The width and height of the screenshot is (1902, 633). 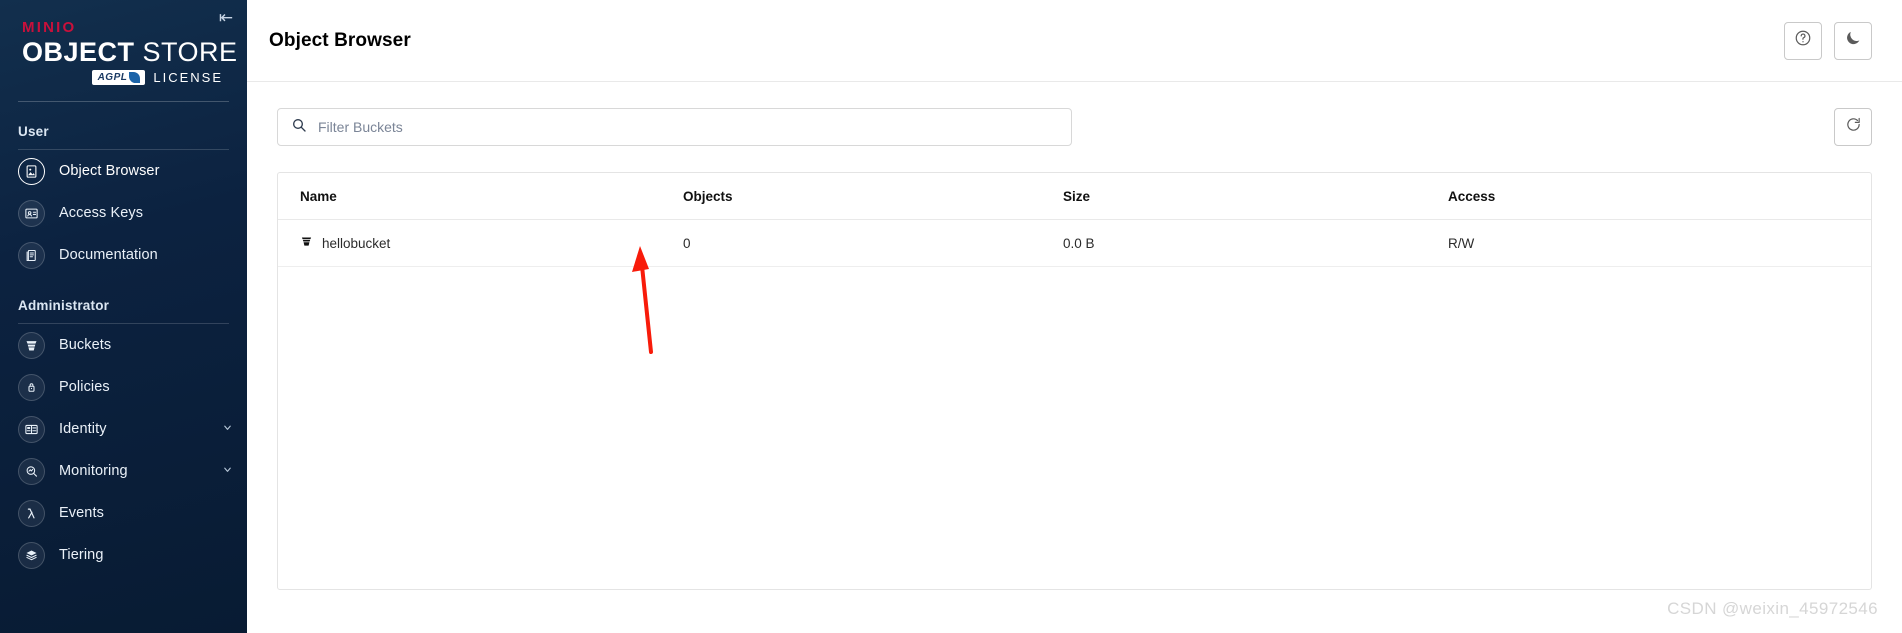 I want to click on table-body: hellobucket 0 0.0 B R/W, so click(x=1074, y=243).